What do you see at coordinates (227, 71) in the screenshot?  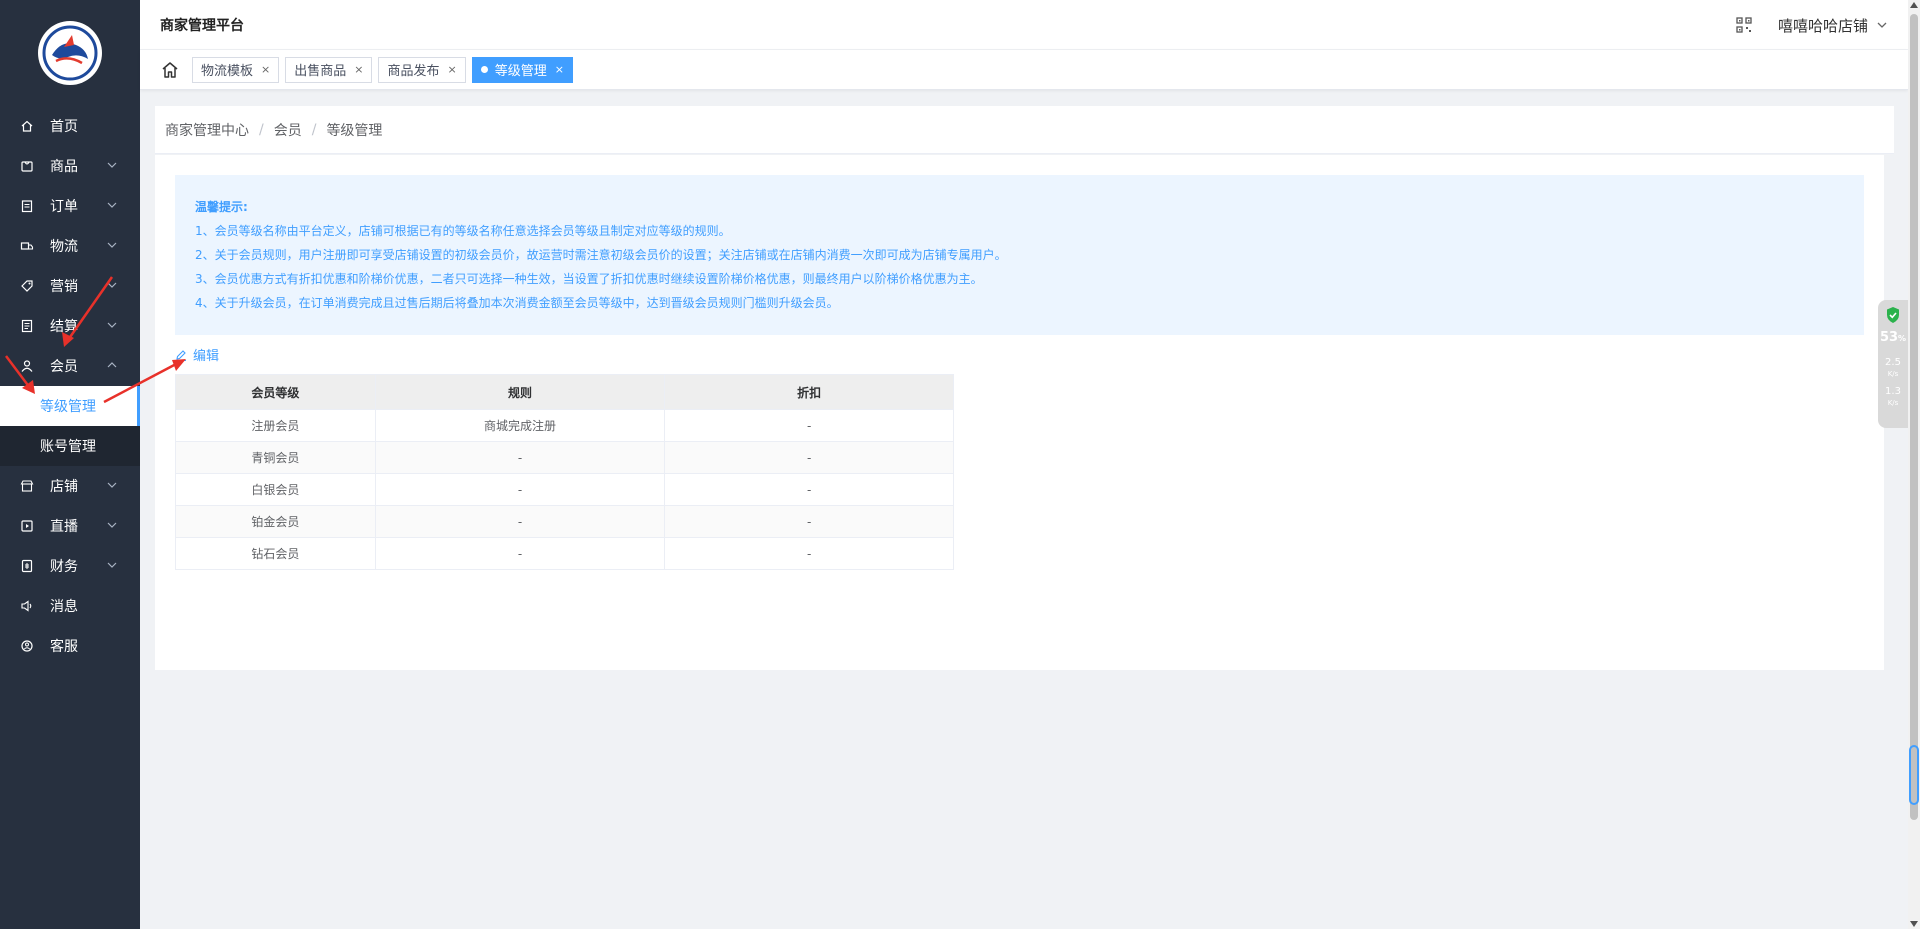 I see `tab-label: 物流模板` at bounding box center [227, 71].